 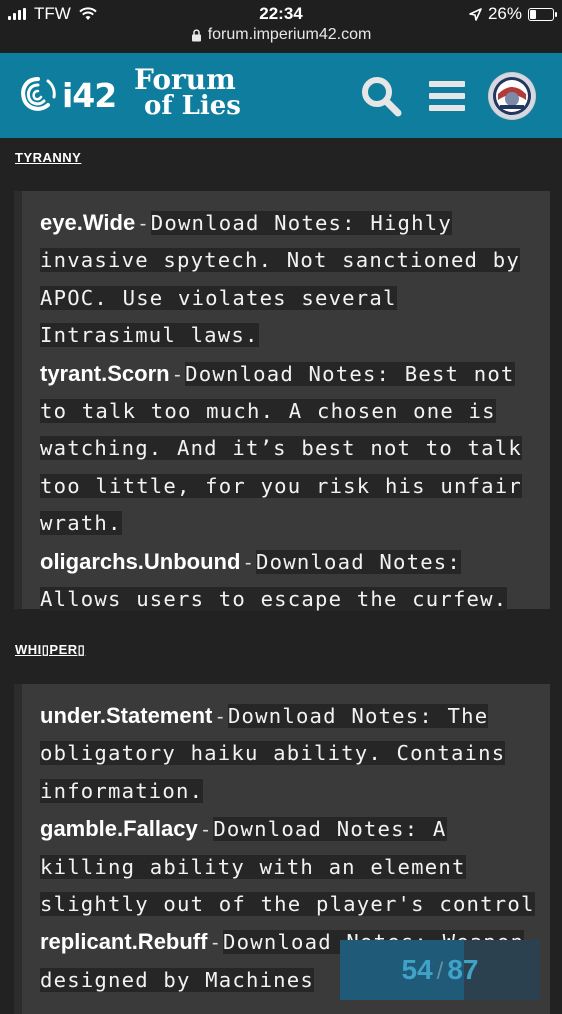 I want to click on menu-icon, so click(x=447, y=96).